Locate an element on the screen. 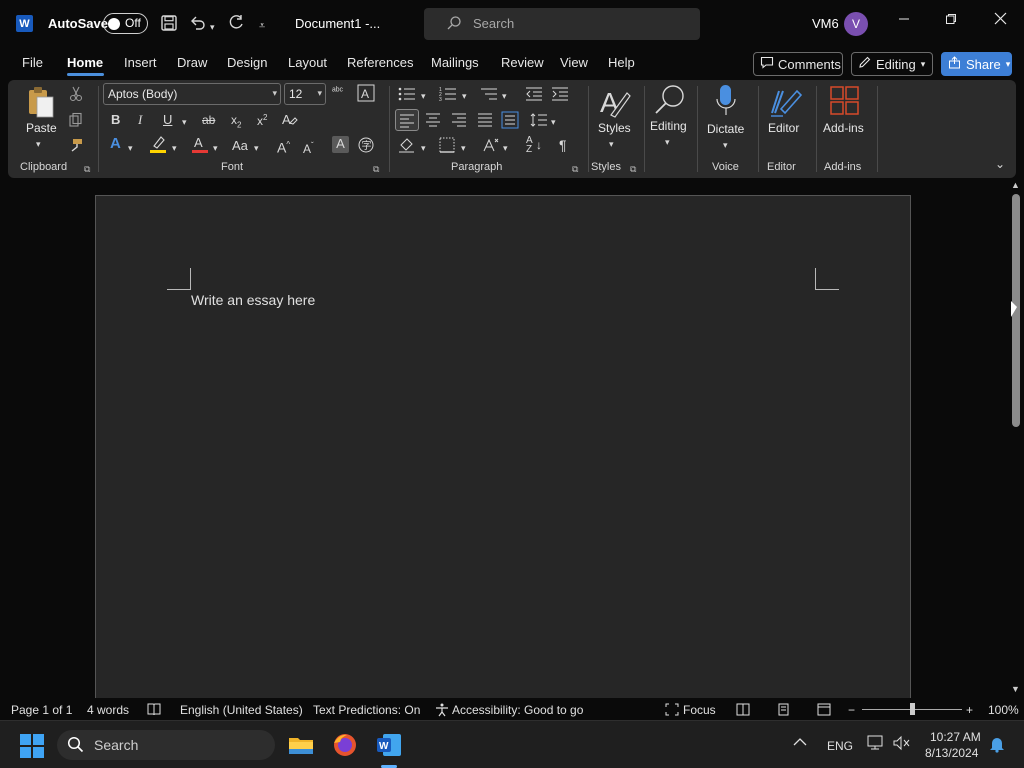 The image size is (1024, 768). text-effects-dropdown-icon: ▾ is located at coordinates (130, 148).